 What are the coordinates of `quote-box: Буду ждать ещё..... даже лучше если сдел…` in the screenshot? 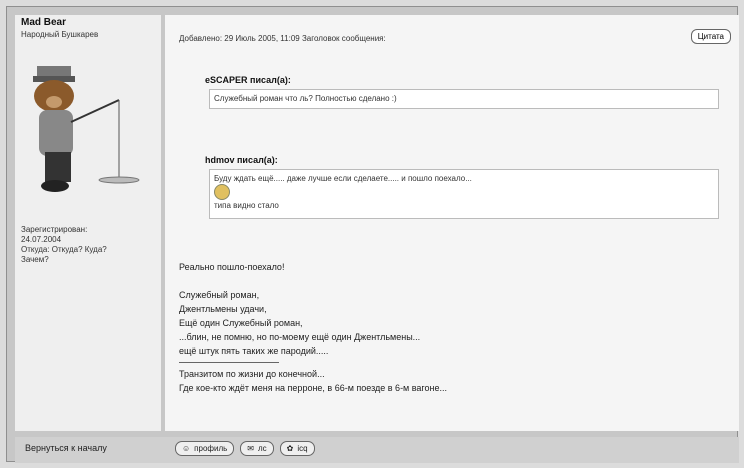 It's located at (464, 194).